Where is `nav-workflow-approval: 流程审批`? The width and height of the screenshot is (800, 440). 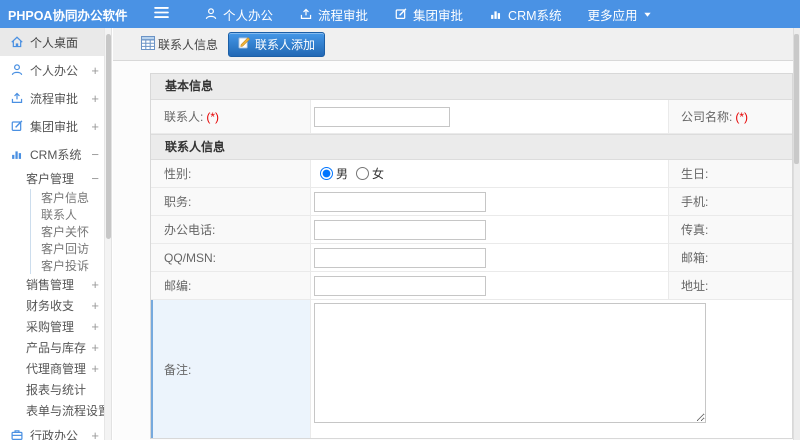 nav-workflow-approval: 流程审批 is located at coordinates (333, 14).